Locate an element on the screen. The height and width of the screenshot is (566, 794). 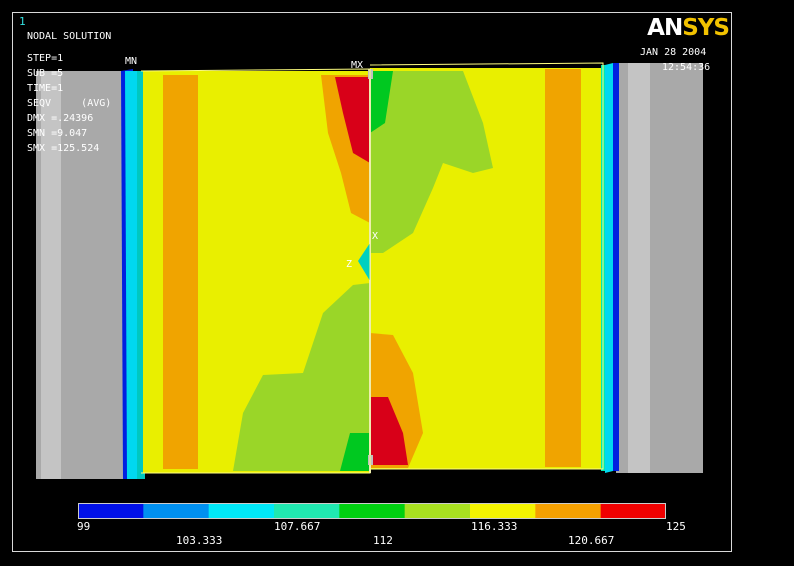
z-axis-label: Z is located at coordinates (349, 264).